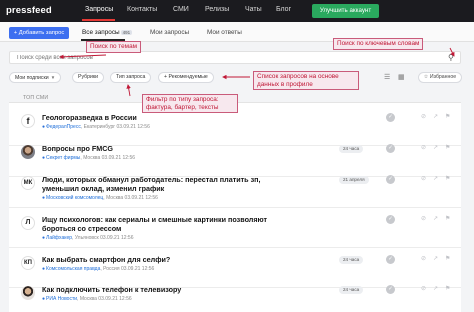 This screenshot has width=474, height=312. I want to click on tab-all-requests: Все запросы 491, so click(107, 32).